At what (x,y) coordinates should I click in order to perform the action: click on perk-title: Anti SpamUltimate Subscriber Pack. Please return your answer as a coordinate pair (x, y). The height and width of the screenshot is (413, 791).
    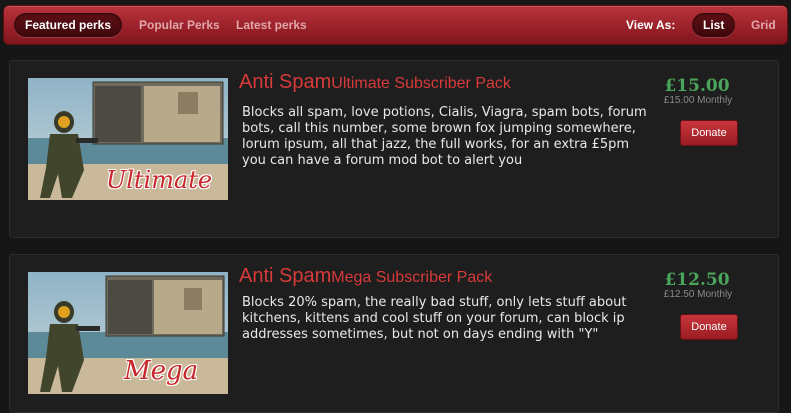
    Looking at the image, I should click on (375, 82).